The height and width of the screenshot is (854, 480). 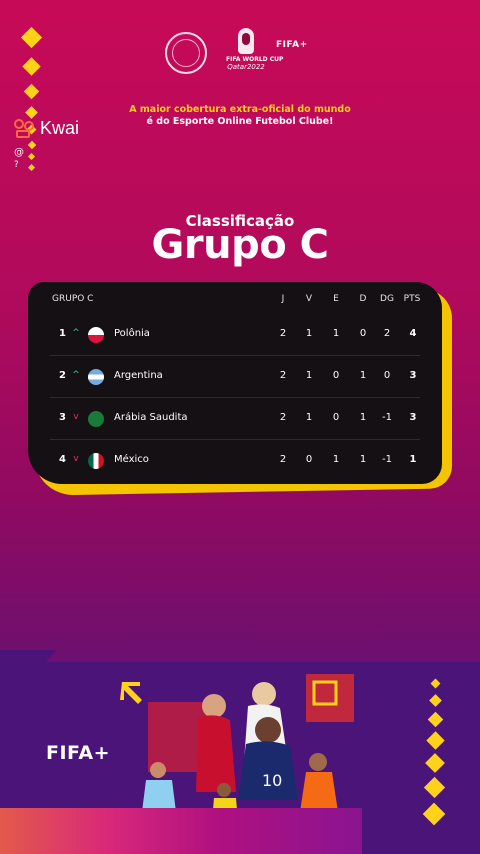 What do you see at coordinates (246, 41) in the screenshot?
I see `world-cup-emblem-icon` at bounding box center [246, 41].